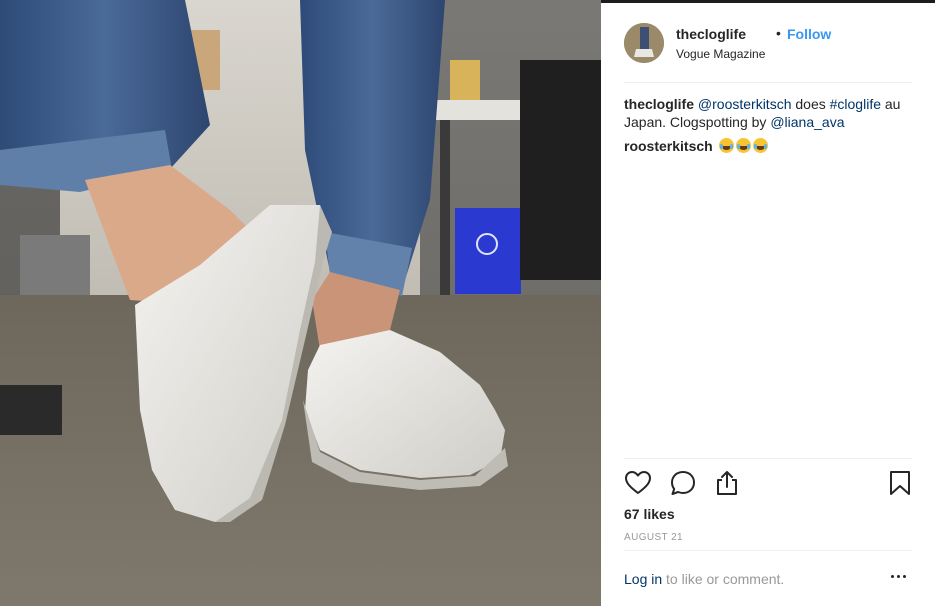 Image resolution: width=935 pixels, height=606 pixels. I want to click on comment-item: roosterkitsch, so click(766, 146).